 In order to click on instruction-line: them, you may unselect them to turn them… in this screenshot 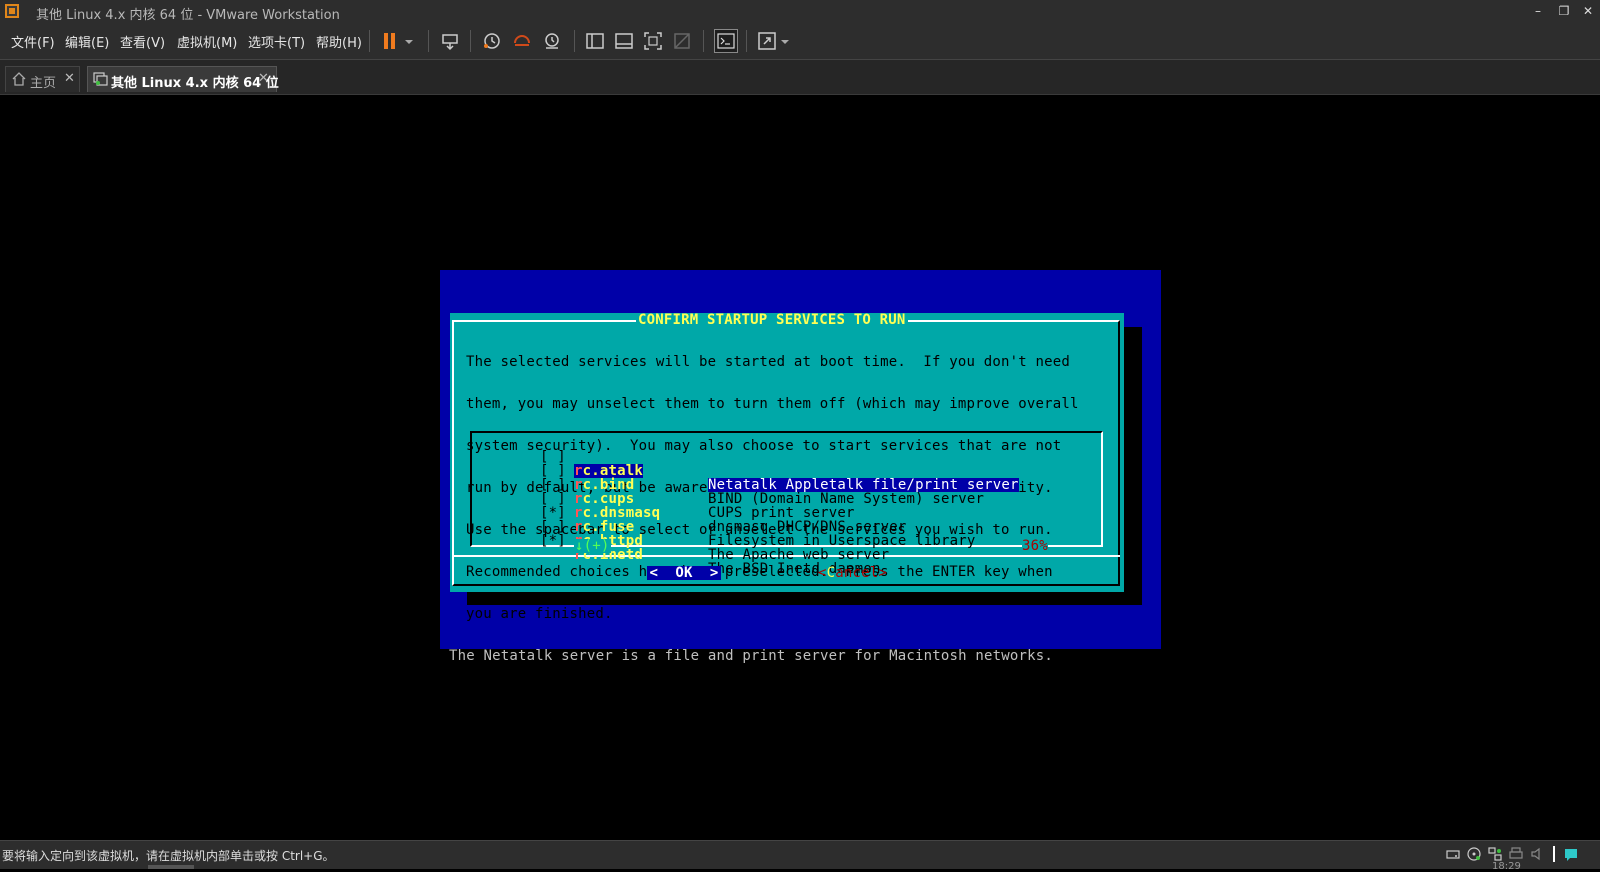, I will do `click(772, 404)`.